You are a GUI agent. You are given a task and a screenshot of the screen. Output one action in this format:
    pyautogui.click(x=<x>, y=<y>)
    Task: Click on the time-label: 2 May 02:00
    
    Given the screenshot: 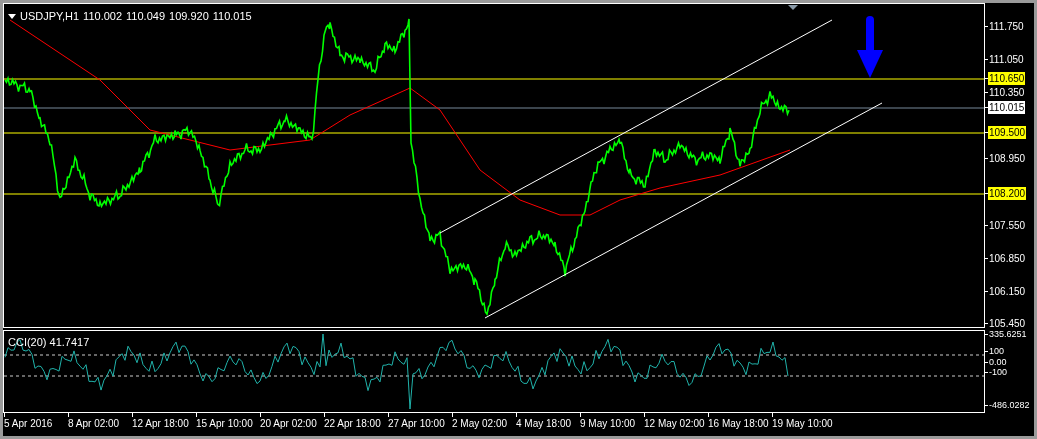 What is the action you would take?
    pyautogui.click(x=480, y=423)
    